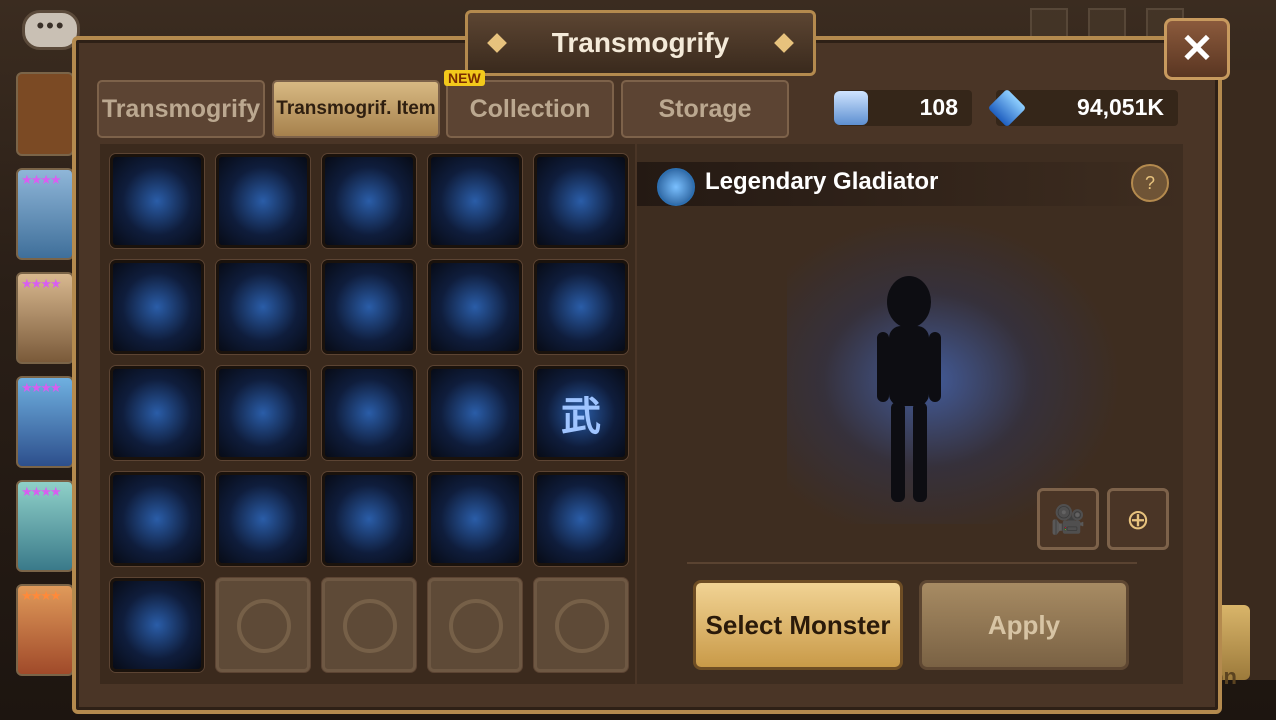 The height and width of the screenshot is (720, 1276). I want to click on crystal-counter: 94,051K, so click(1082, 108).